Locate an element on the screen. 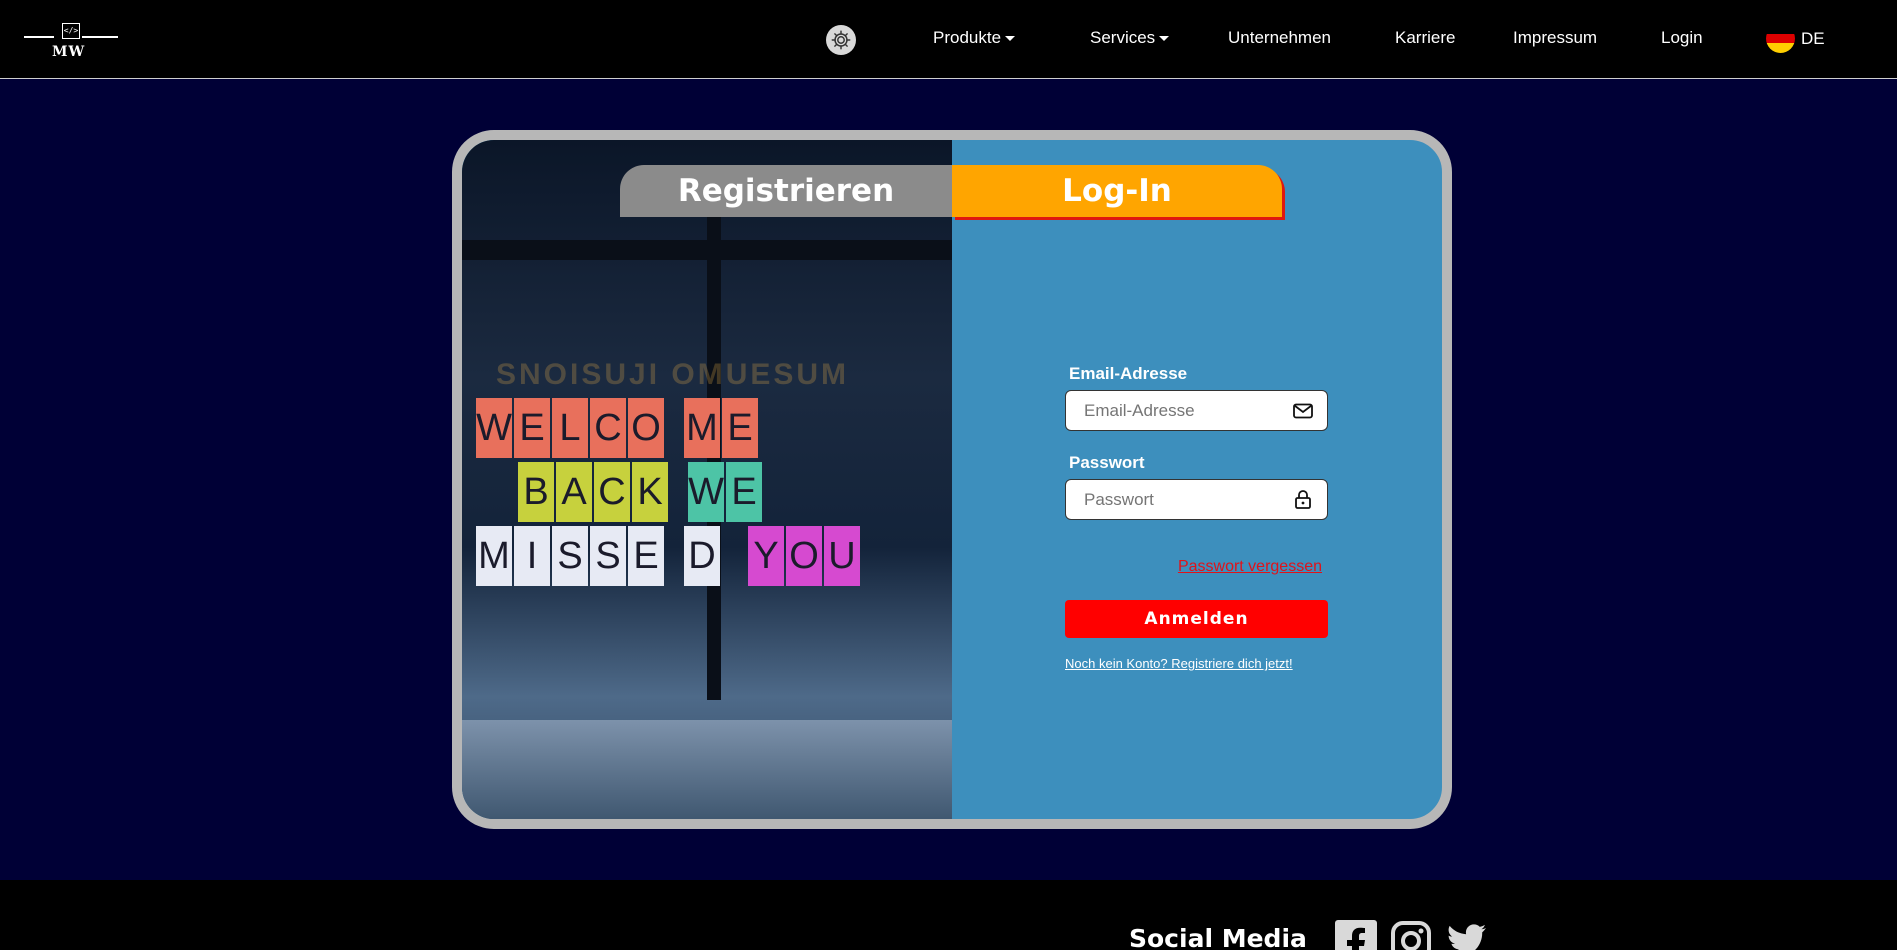 The height and width of the screenshot is (950, 1897). social-media-heading: Social Media is located at coordinates (1218, 937).